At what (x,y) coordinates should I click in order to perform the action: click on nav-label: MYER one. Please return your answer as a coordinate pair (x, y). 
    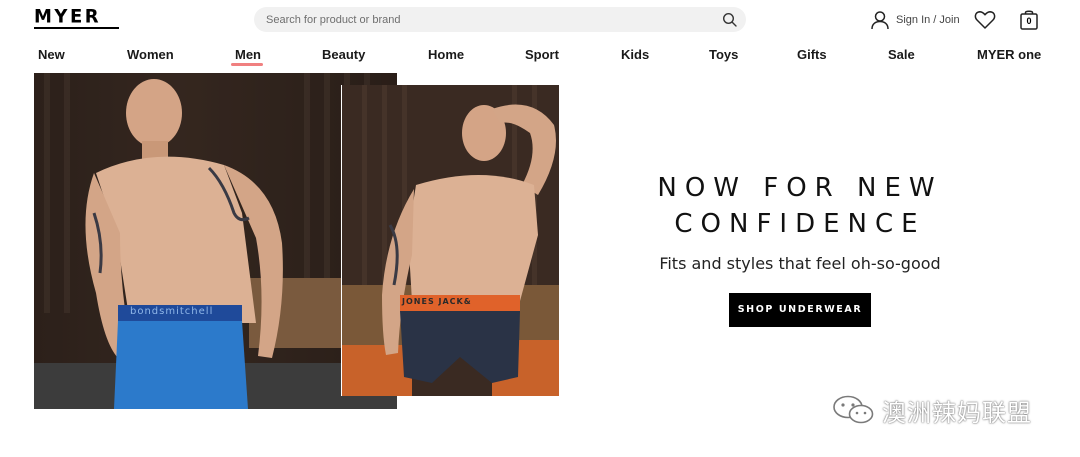
    Looking at the image, I should click on (1009, 54).